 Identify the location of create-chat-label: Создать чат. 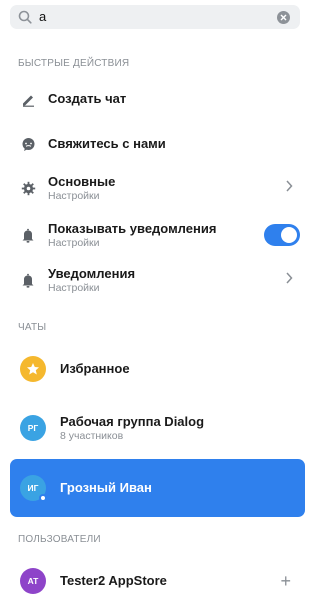
(87, 98).